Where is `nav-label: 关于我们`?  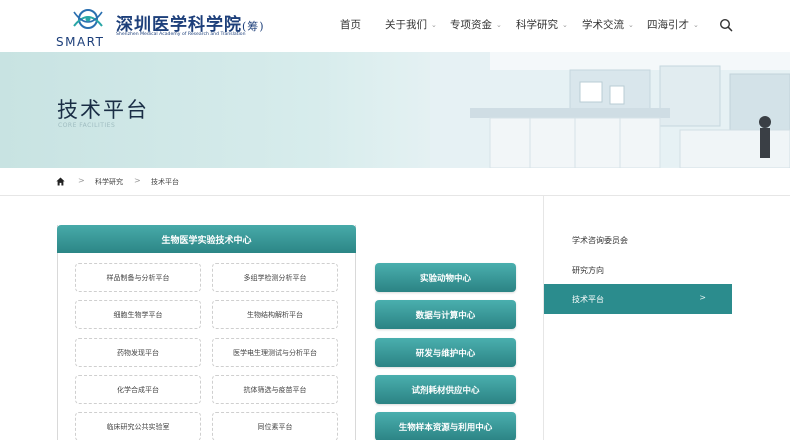
nav-label: 关于我们 is located at coordinates (406, 25).